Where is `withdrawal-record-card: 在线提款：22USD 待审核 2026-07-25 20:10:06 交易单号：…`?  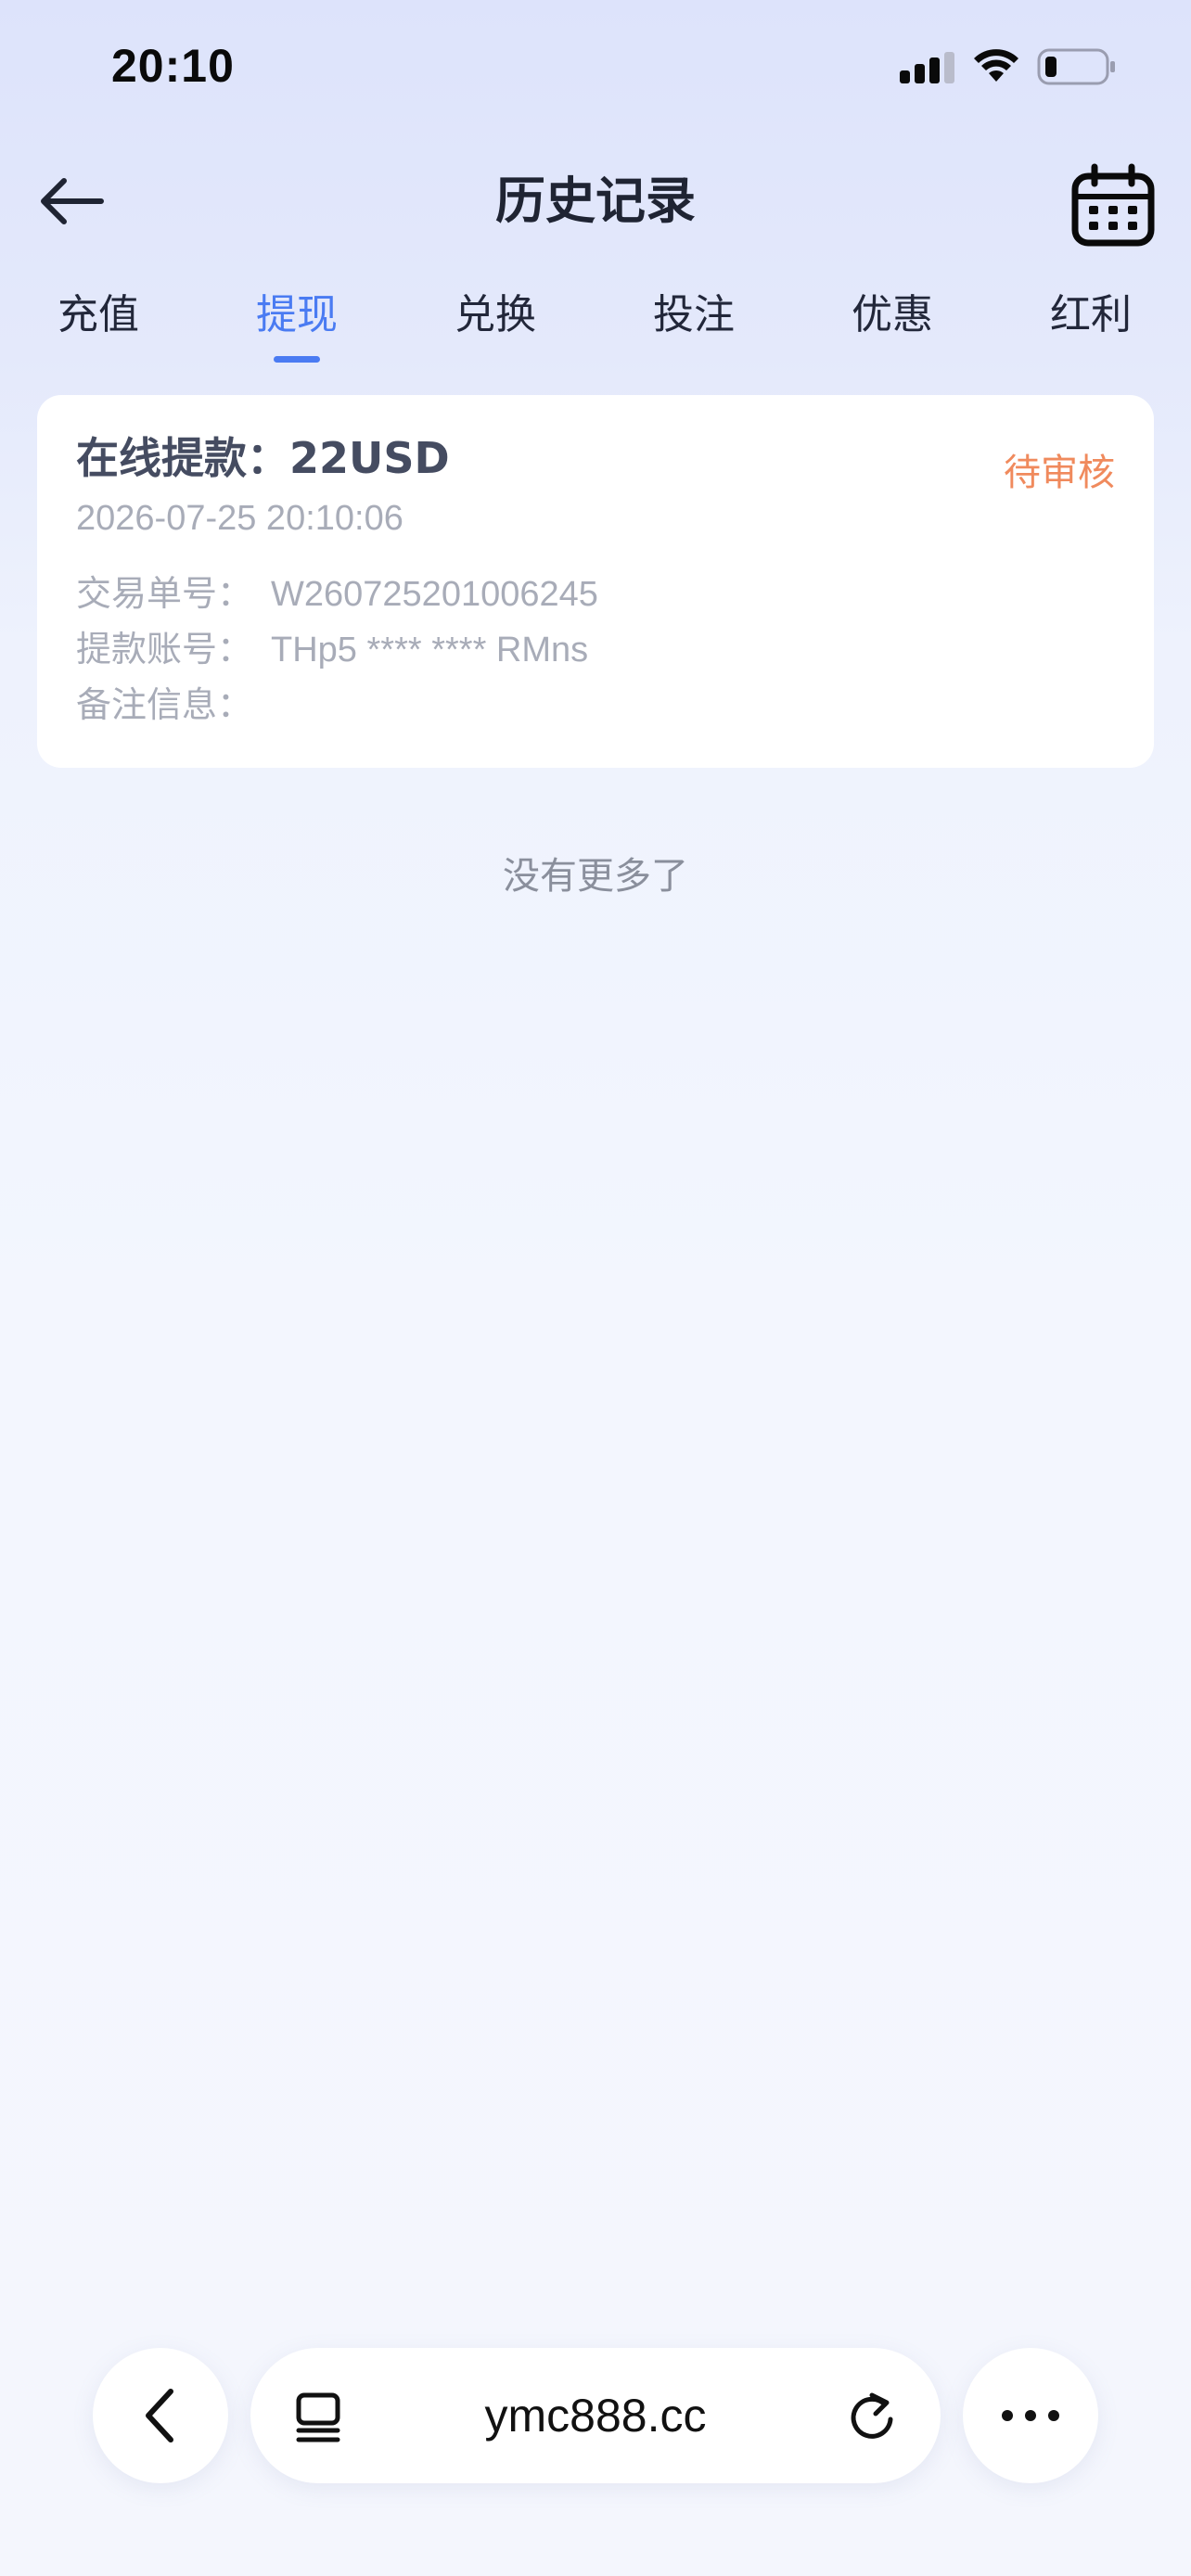 withdrawal-record-card: 在线提款：22USD 待审核 2026-07-25 20:10:06 交易单号：… is located at coordinates (595, 581).